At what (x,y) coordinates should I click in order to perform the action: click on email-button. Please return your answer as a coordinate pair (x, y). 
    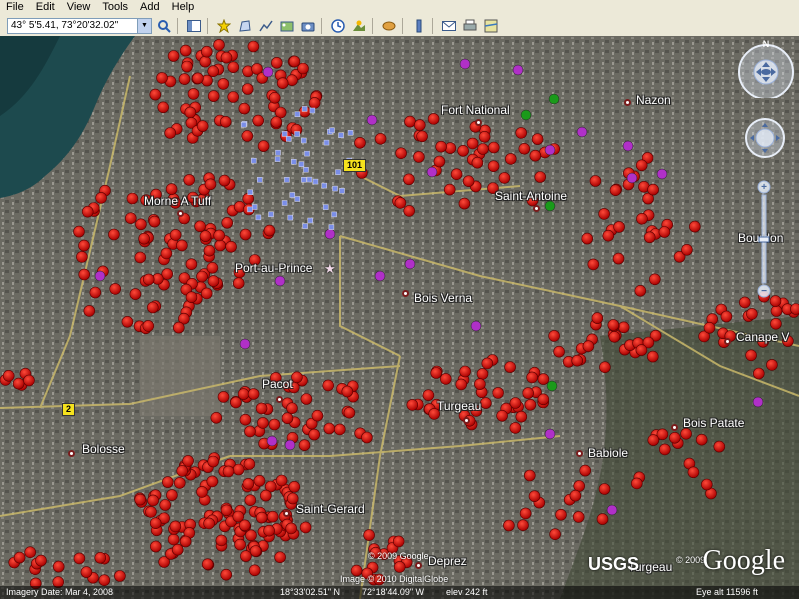
    Looking at the image, I should click on (449, 26).